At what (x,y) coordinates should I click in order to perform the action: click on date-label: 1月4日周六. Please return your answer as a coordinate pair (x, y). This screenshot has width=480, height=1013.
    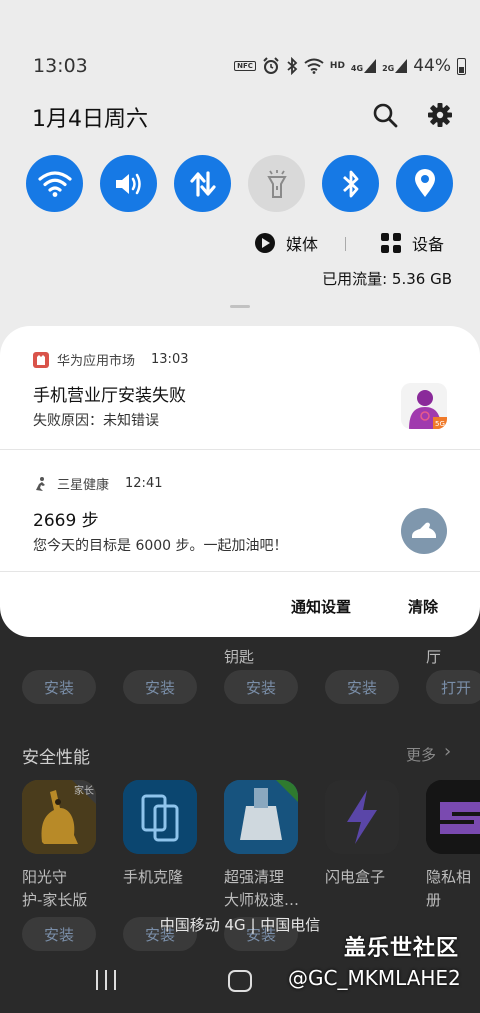
    Looking at the image, I should click on (90, 119).